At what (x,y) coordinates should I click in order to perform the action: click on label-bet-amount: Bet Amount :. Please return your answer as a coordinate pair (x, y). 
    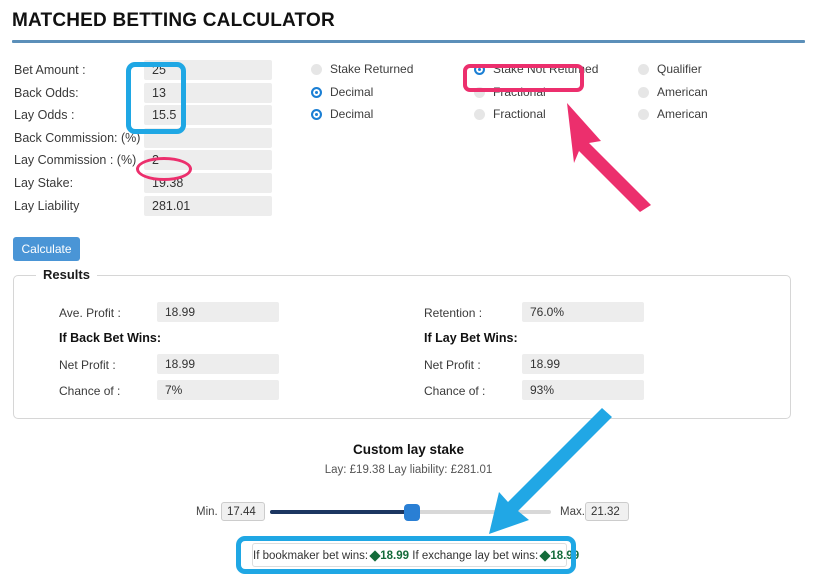
    Looking at the image, I should click on (50, 70).